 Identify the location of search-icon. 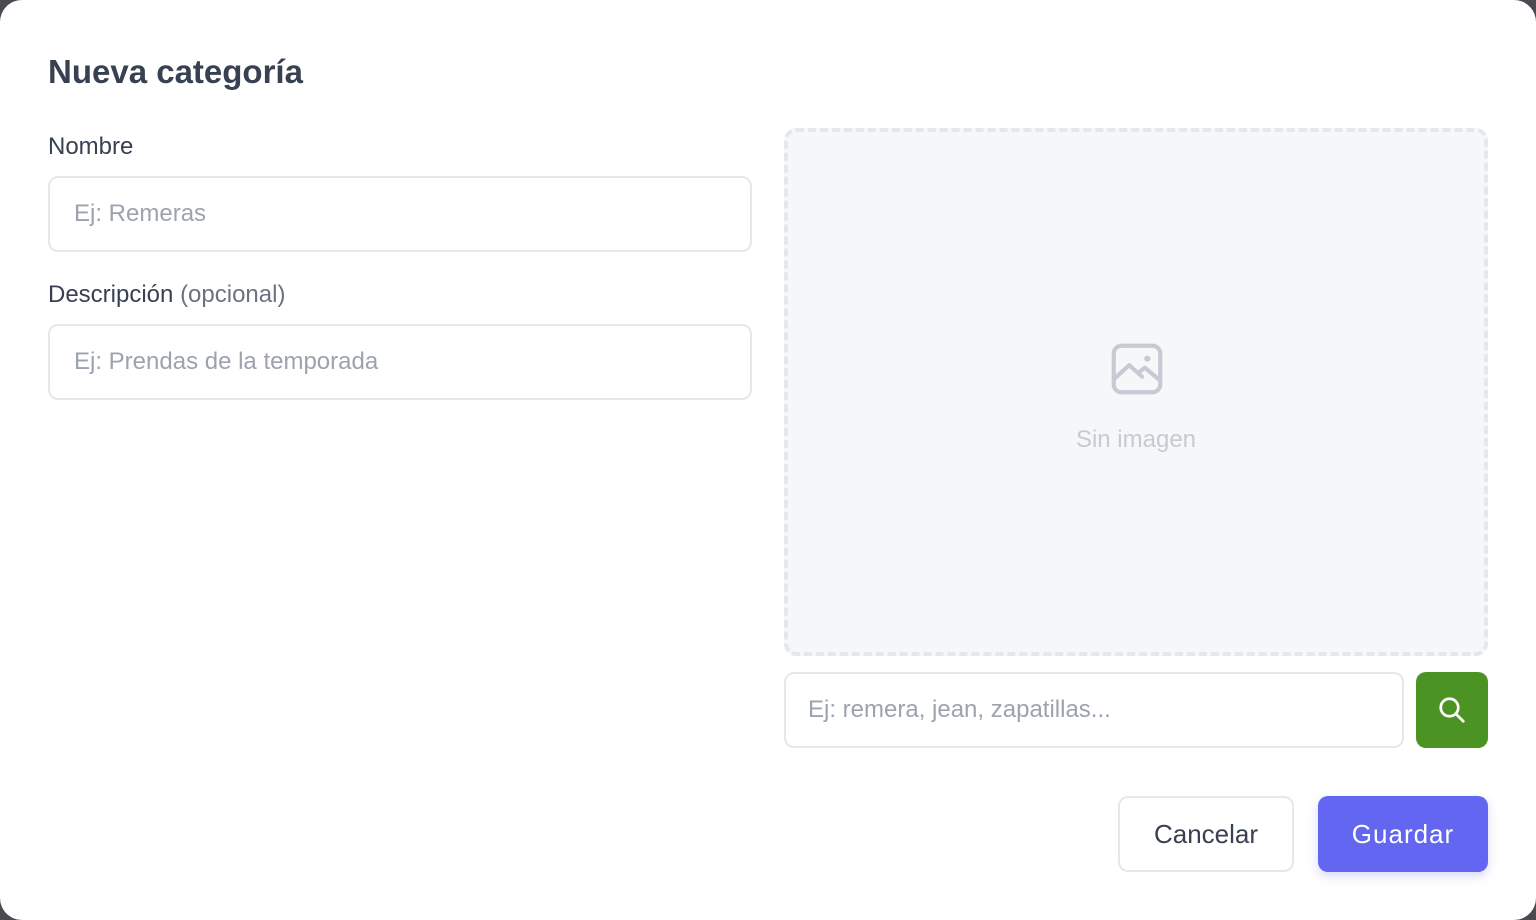
(1452, 710).